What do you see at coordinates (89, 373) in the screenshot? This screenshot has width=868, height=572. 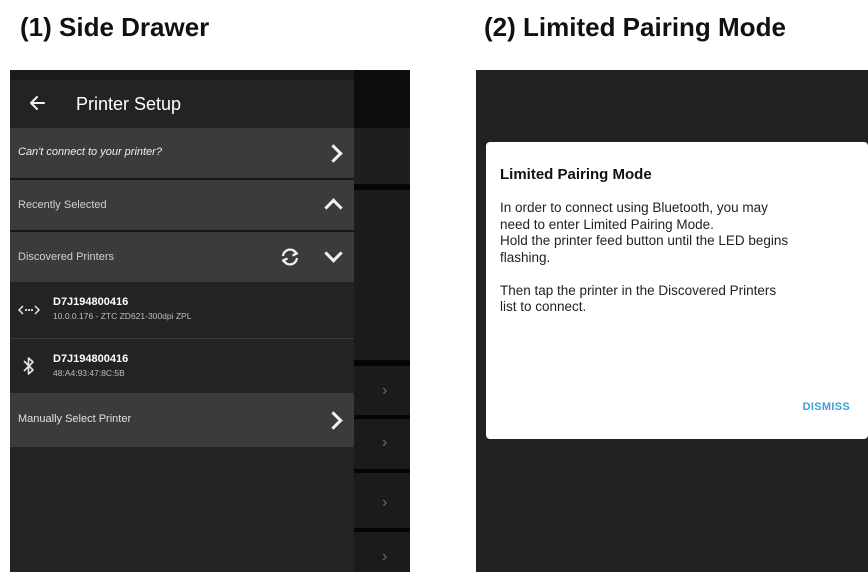 I see `printer-detail: 48:A4:93:47:8C:5B` at bounding box center [89, 373].